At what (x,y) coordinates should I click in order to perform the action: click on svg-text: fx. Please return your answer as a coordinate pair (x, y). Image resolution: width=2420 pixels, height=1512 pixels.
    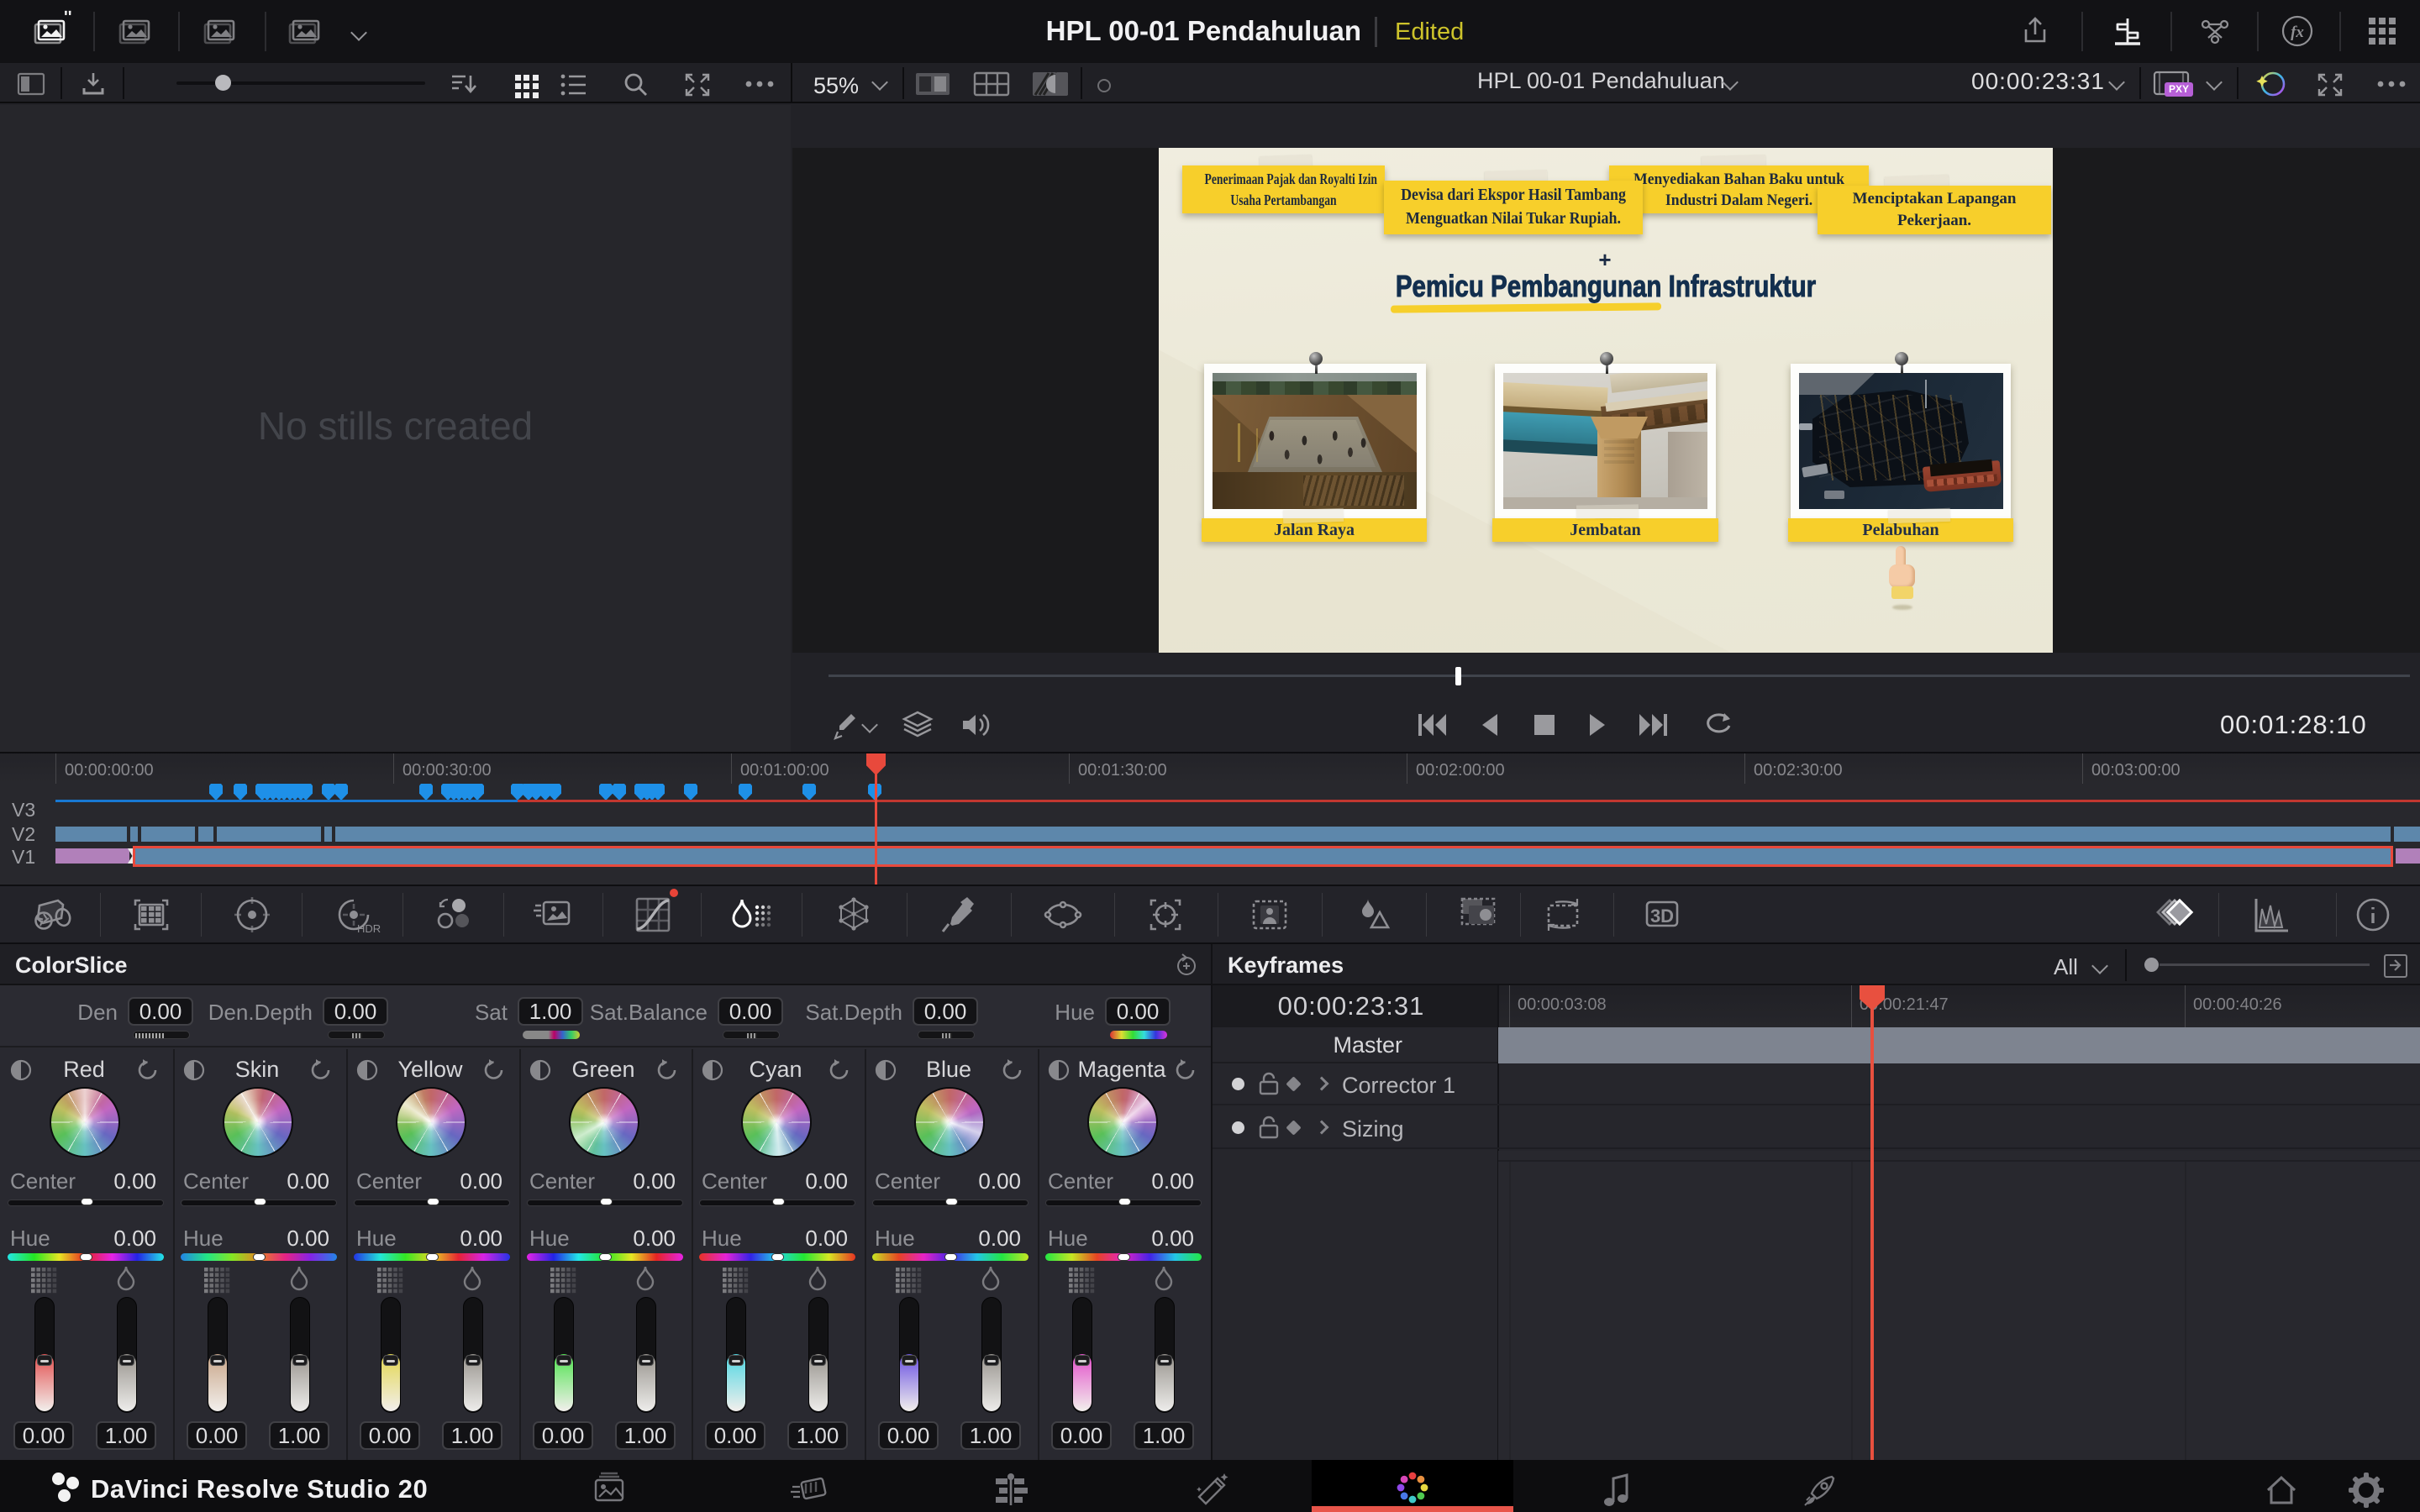
    Looking at the image, I should click on (2297, 32).